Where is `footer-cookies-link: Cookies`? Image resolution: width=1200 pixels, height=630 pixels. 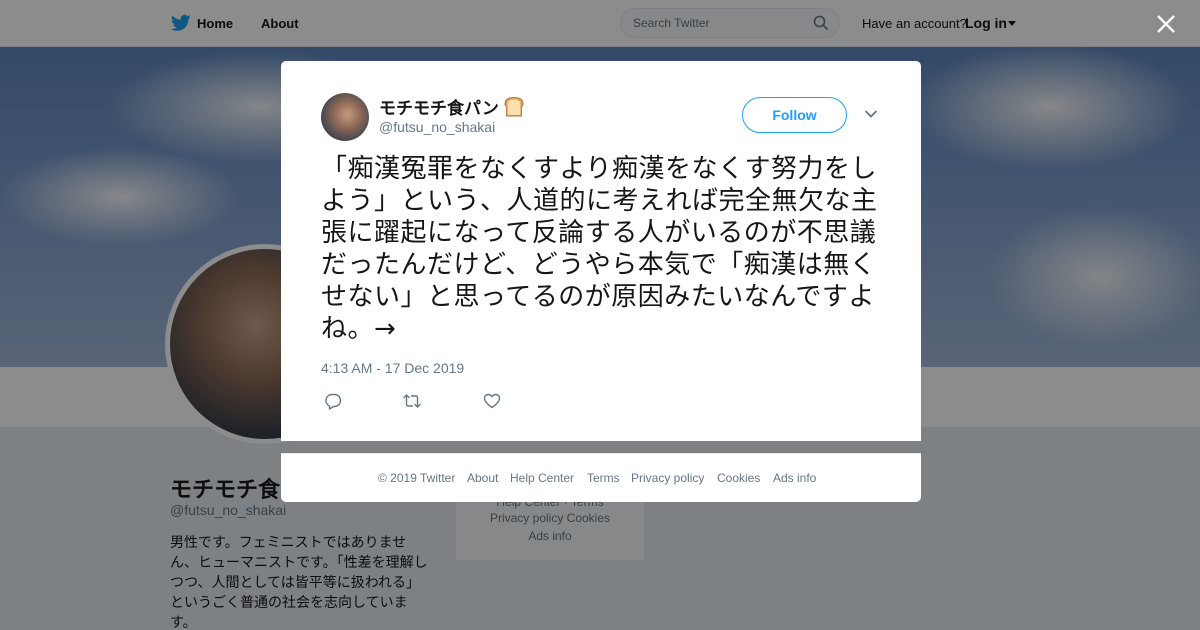
footer-cookies-link: Cookies is located at coordinates (738, 478).